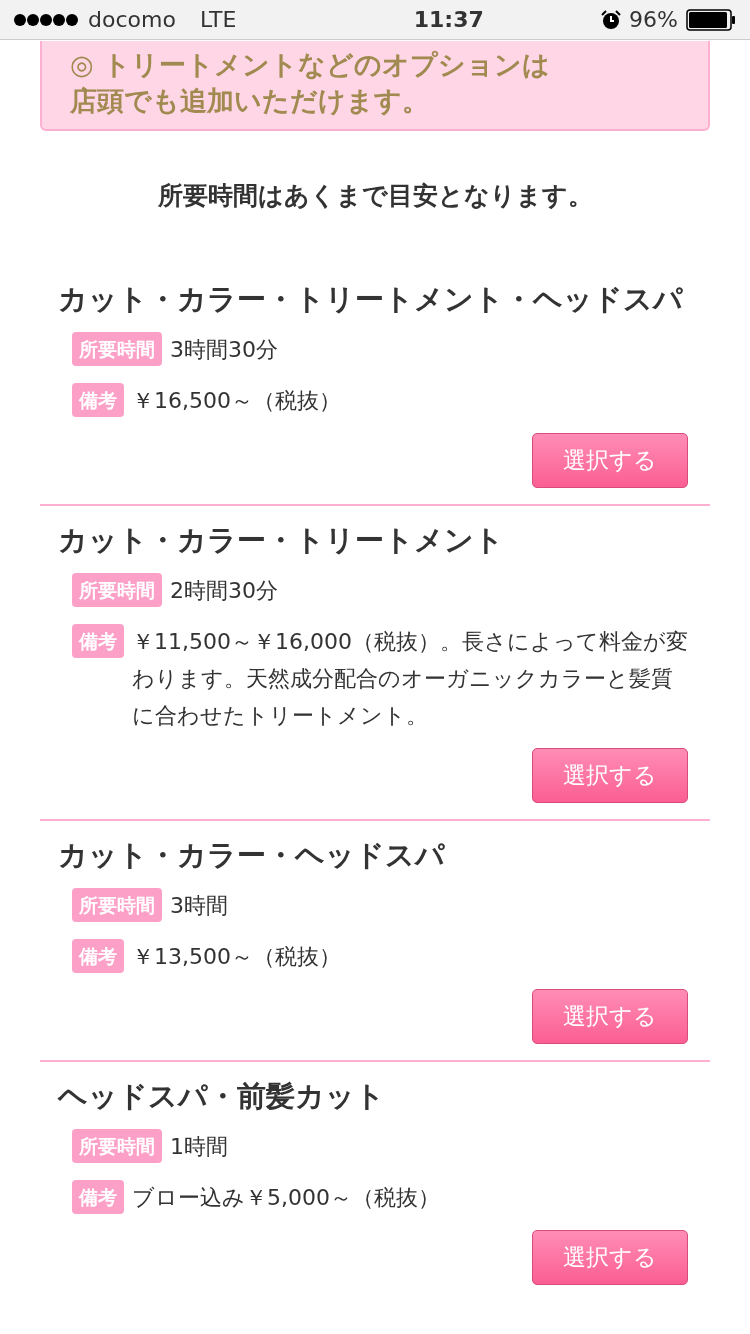  Describe the element at coordinates (222, 1095) in the screenshot. I see `menu-title: ヘッドスパ・前髪カット` at that location.